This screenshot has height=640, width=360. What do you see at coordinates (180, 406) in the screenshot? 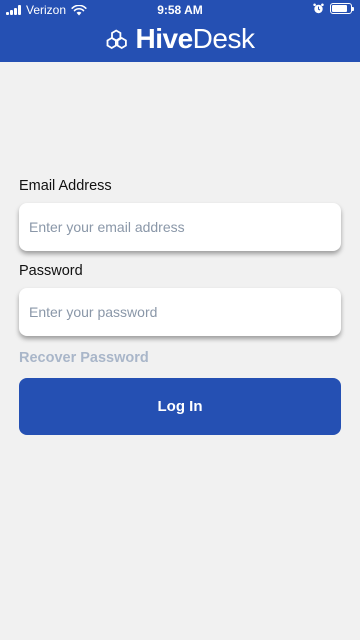
I see `login-button: Log In` at bounding box center [180, 406].